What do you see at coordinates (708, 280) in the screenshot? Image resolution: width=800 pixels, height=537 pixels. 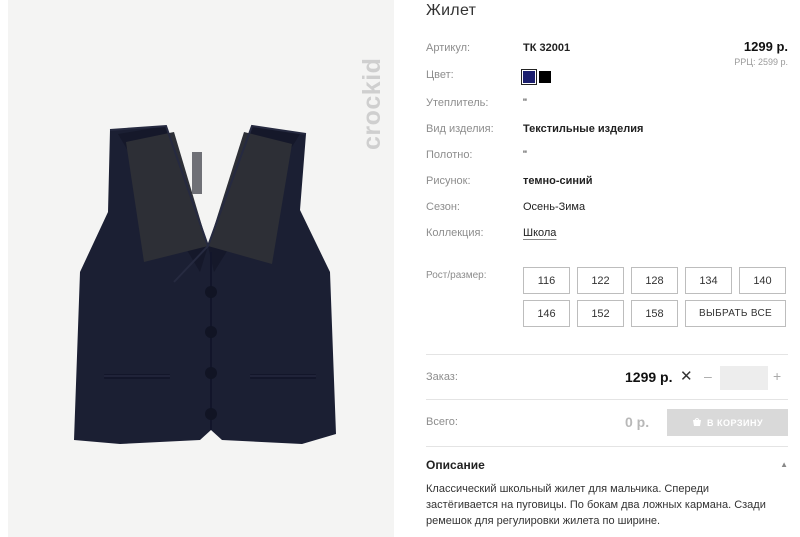 I see `size-option-134: 134` at bounding box center [708, 280].